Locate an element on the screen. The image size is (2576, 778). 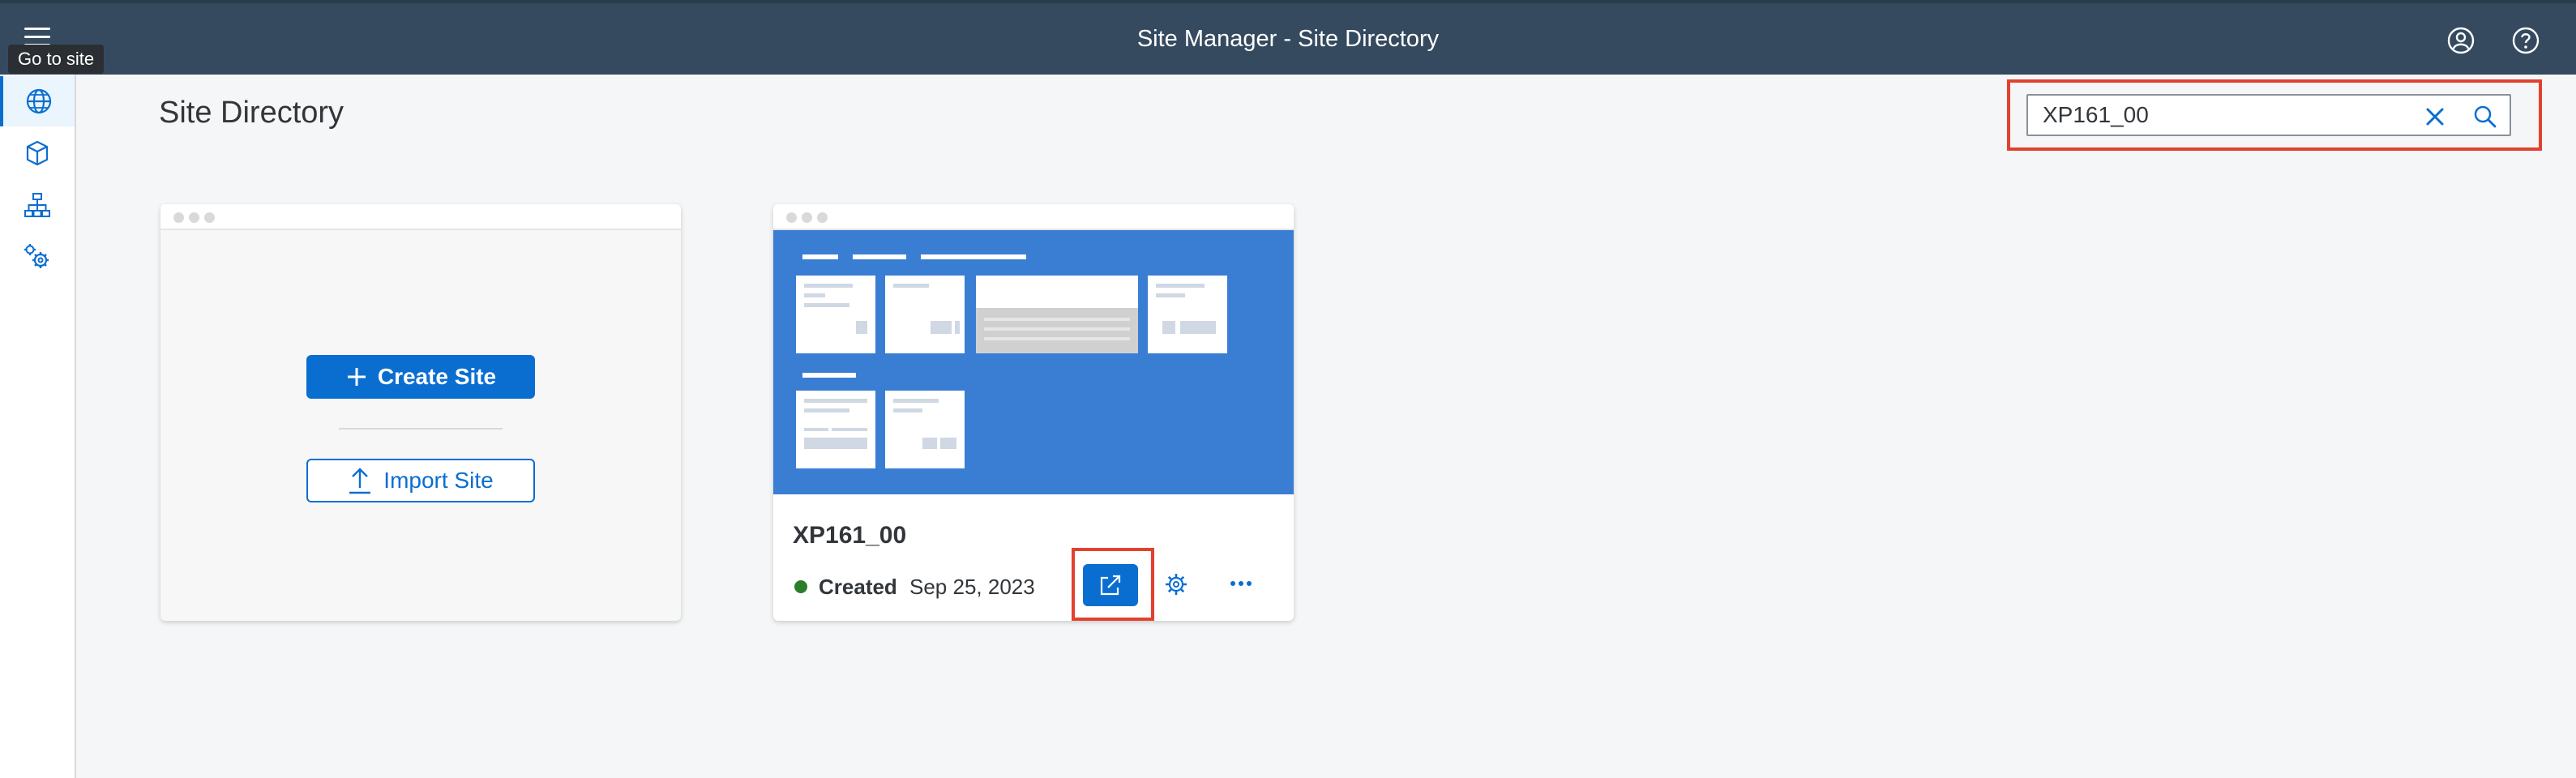
divider is located at coordinates (421, 429).